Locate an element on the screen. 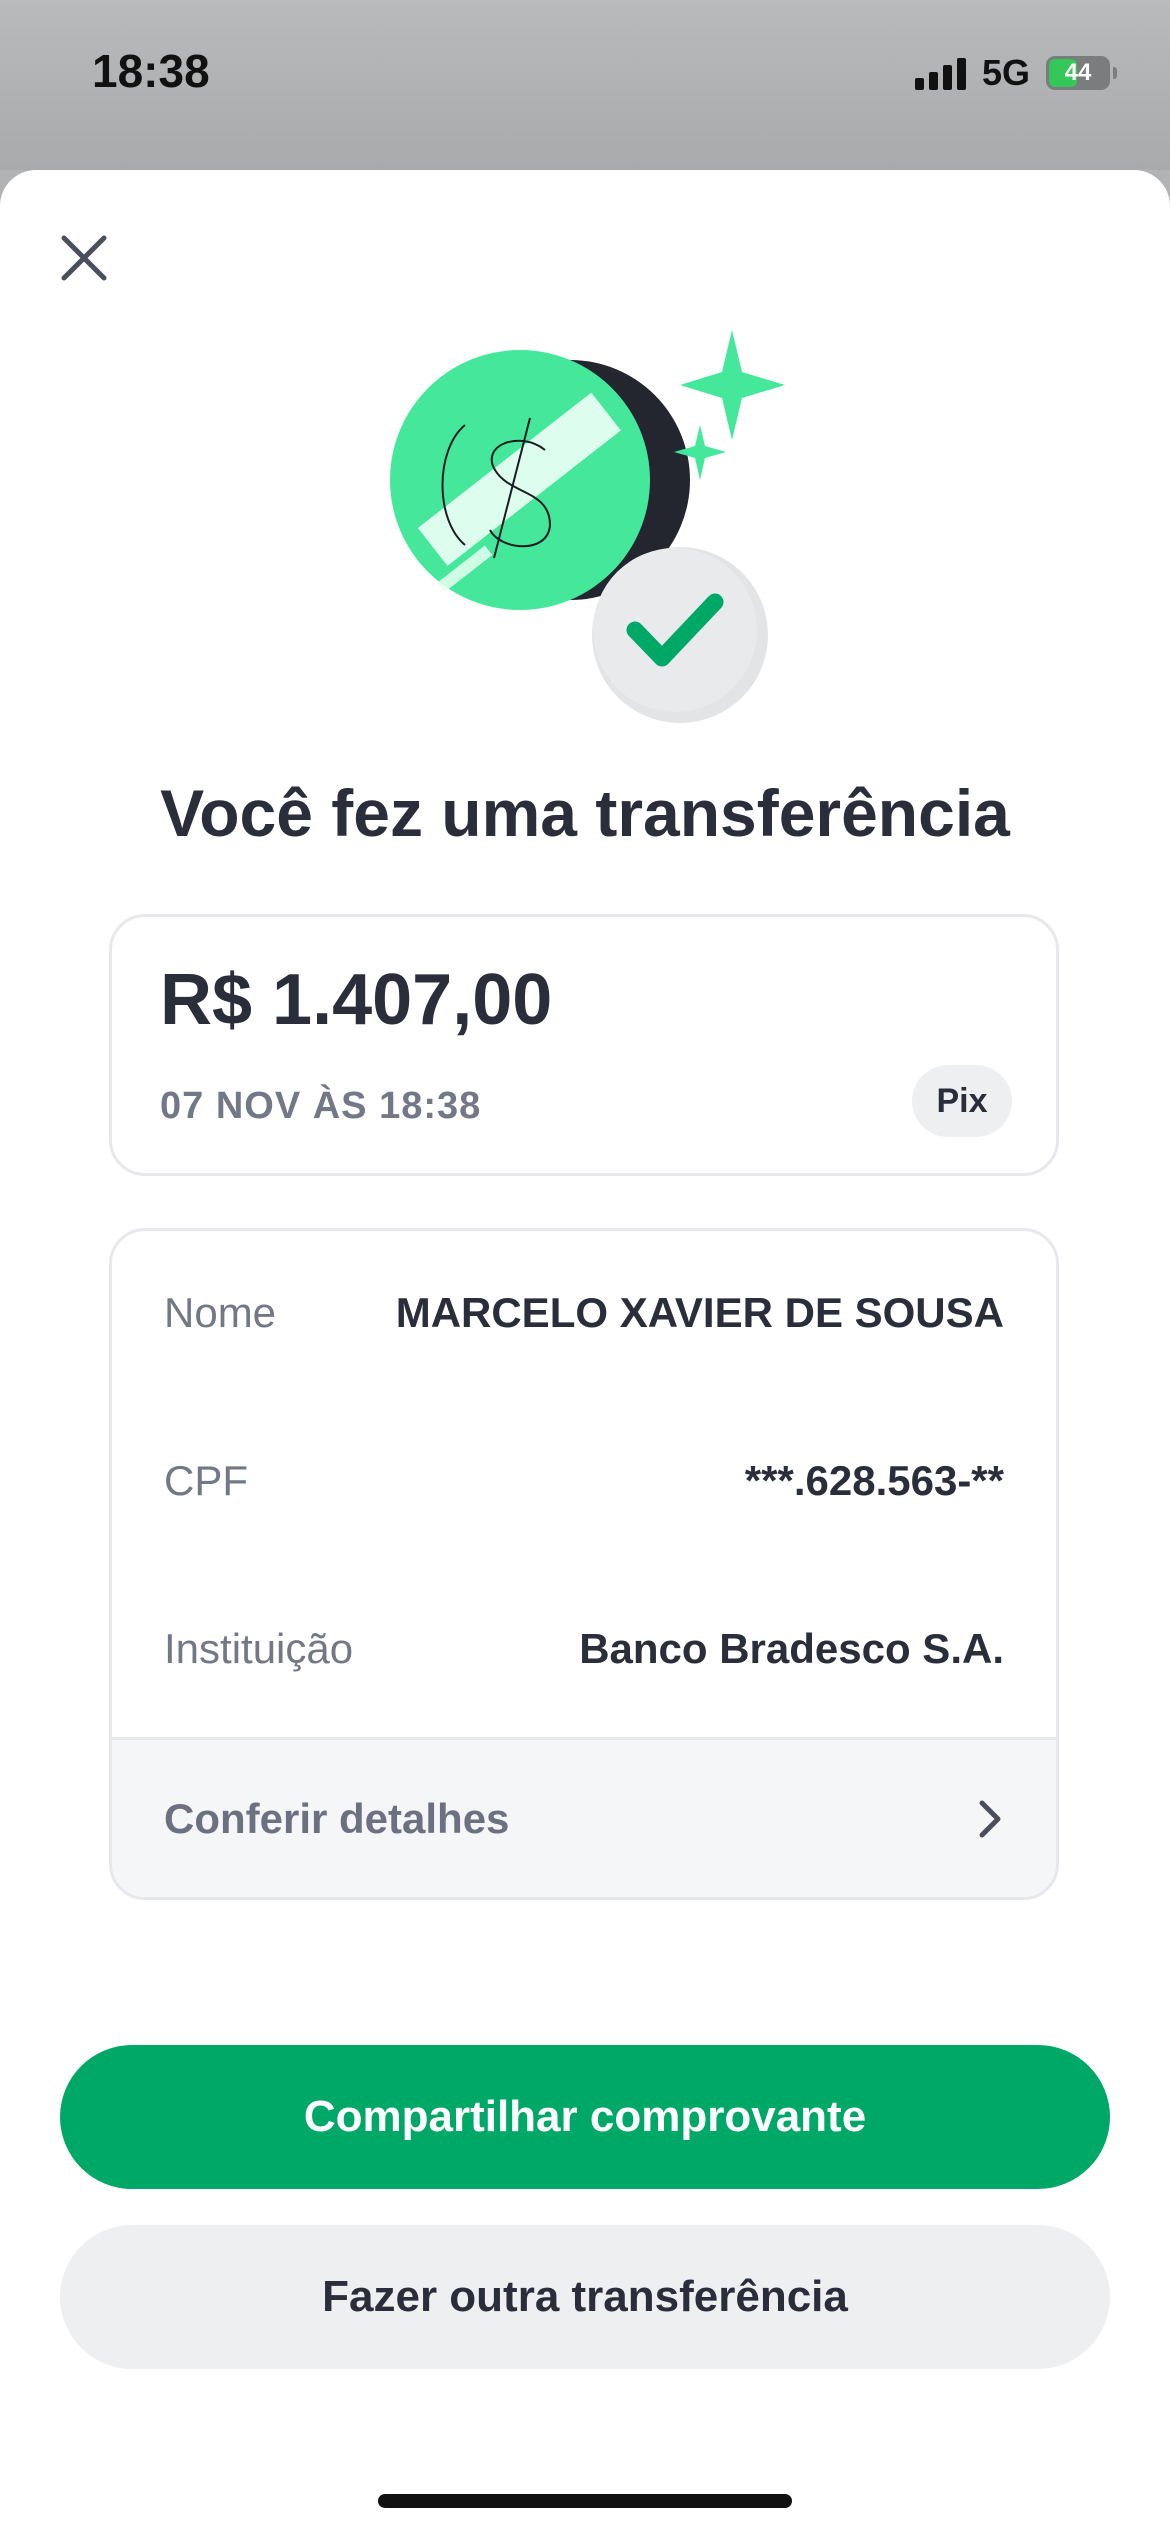  share-receipt-button: Compartilhar comprovante is located at coordinates (585, 2117).